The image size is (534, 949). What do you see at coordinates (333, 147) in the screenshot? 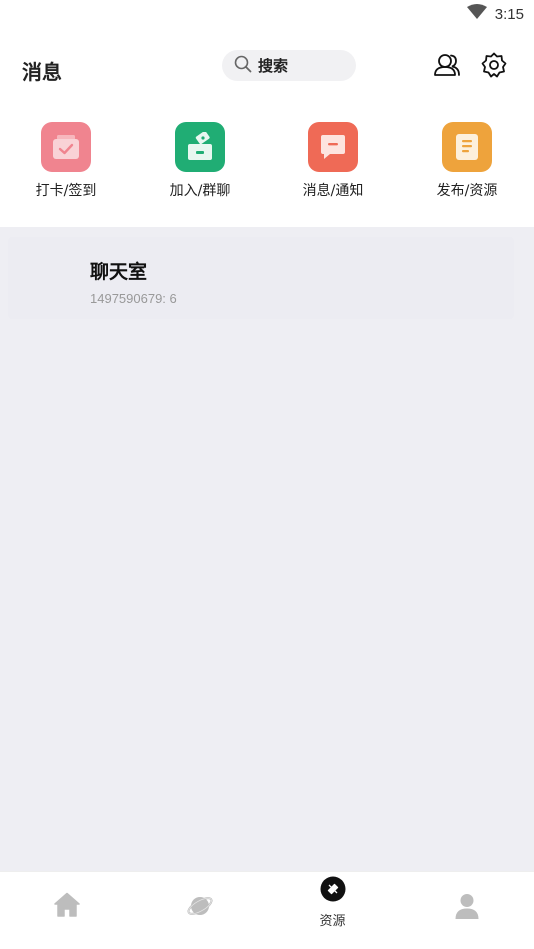
I see `message-icon` at bounding box center [333, 147].